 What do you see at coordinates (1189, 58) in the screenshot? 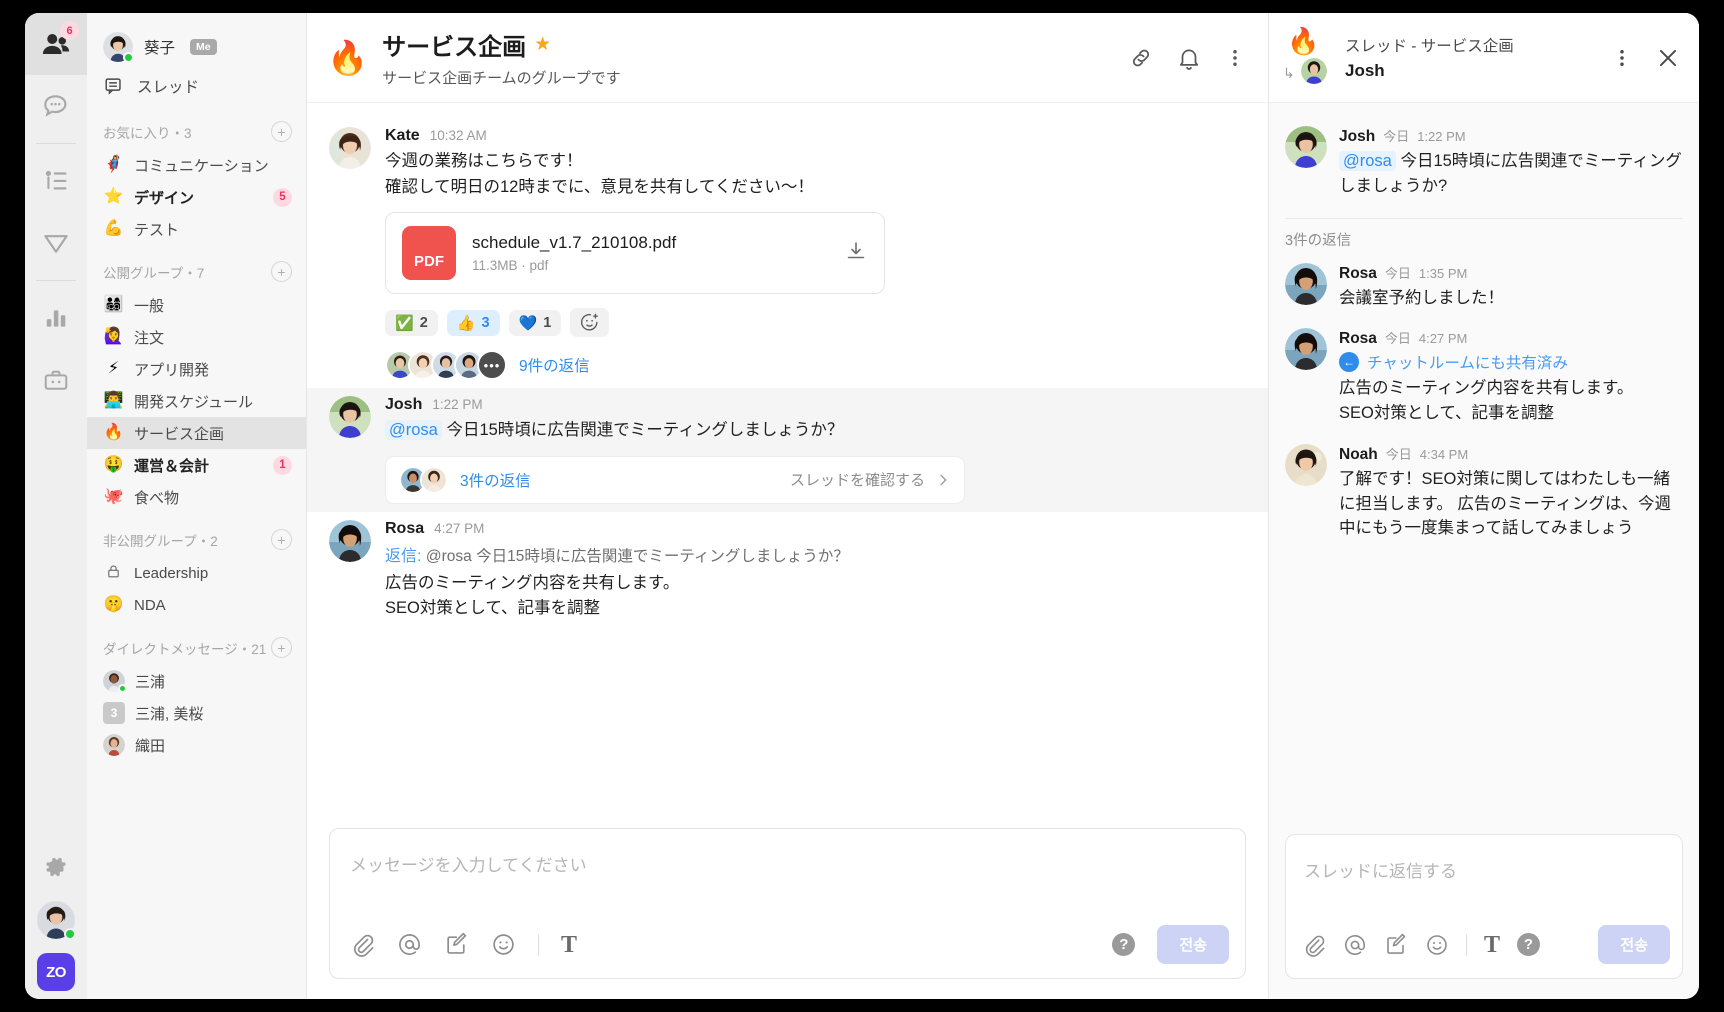
I see `bell-icon` at bounding box center [1189, 58].